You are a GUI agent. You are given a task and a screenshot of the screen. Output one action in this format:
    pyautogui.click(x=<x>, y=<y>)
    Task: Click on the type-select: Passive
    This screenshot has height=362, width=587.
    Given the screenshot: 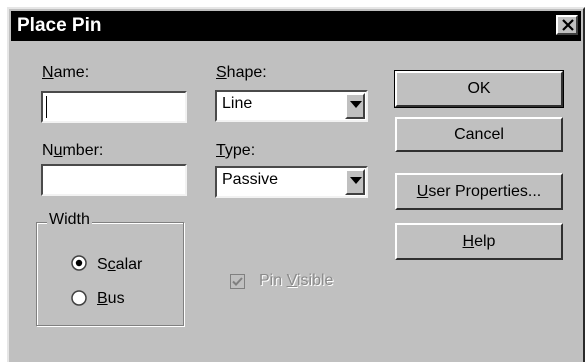 What is the action you would take?
    pyautogui.click(x=291, y=182)
    